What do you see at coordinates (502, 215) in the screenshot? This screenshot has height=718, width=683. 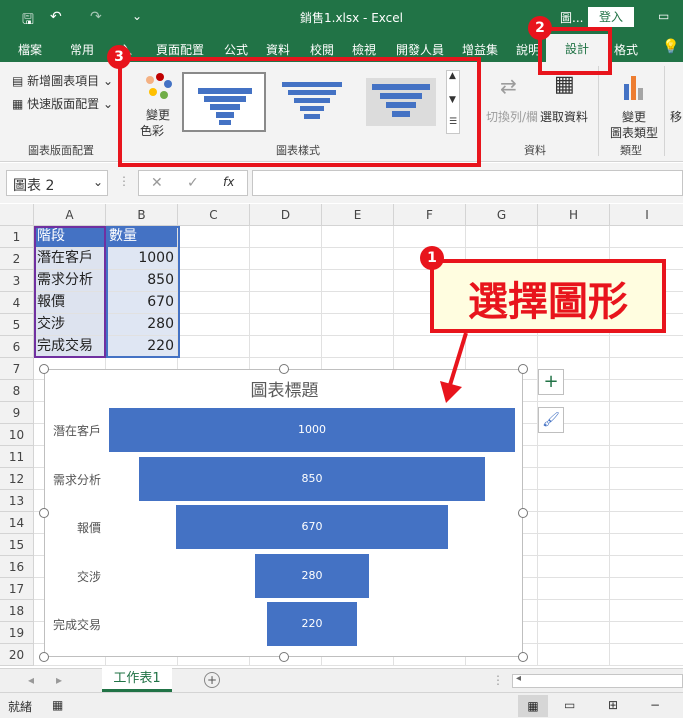 I see `column-header-g: G` at bounding box center [502, 215].